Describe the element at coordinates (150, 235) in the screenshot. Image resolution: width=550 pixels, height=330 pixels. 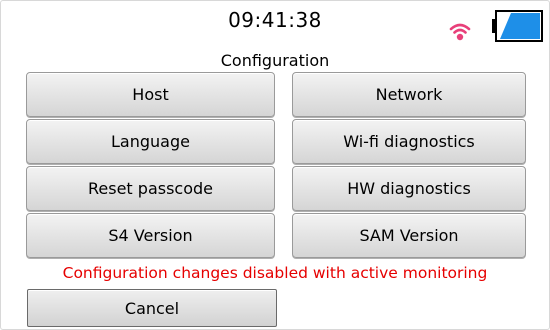
I see `s4-version-button: S4 Version` at that location.